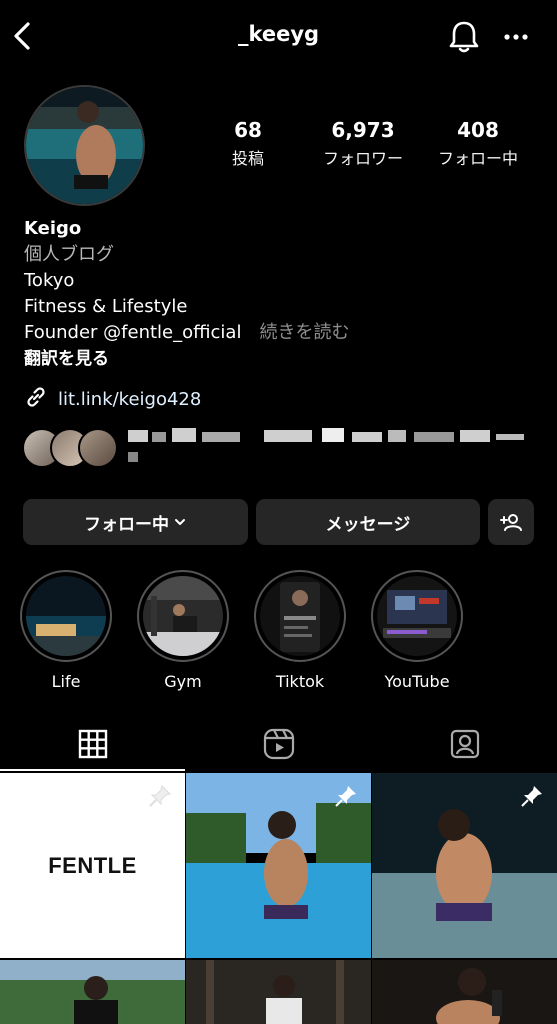  I want to click on highlight-label: Life, so click(66, 681).